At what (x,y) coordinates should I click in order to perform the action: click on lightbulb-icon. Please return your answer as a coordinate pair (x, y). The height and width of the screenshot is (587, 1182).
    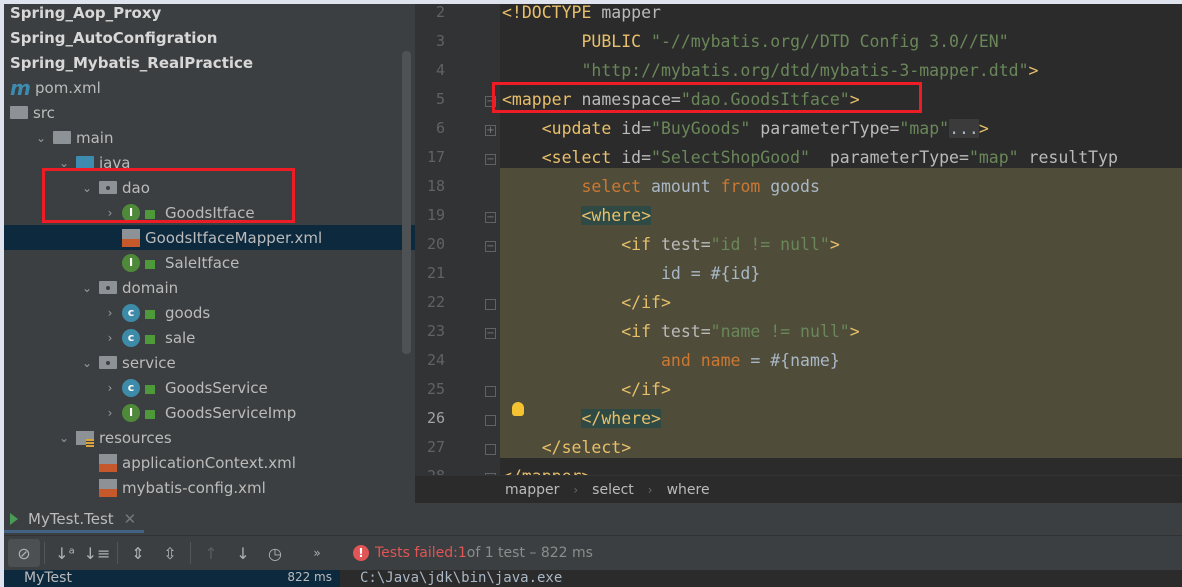
    Looking at the image, I should click on (518, 409).